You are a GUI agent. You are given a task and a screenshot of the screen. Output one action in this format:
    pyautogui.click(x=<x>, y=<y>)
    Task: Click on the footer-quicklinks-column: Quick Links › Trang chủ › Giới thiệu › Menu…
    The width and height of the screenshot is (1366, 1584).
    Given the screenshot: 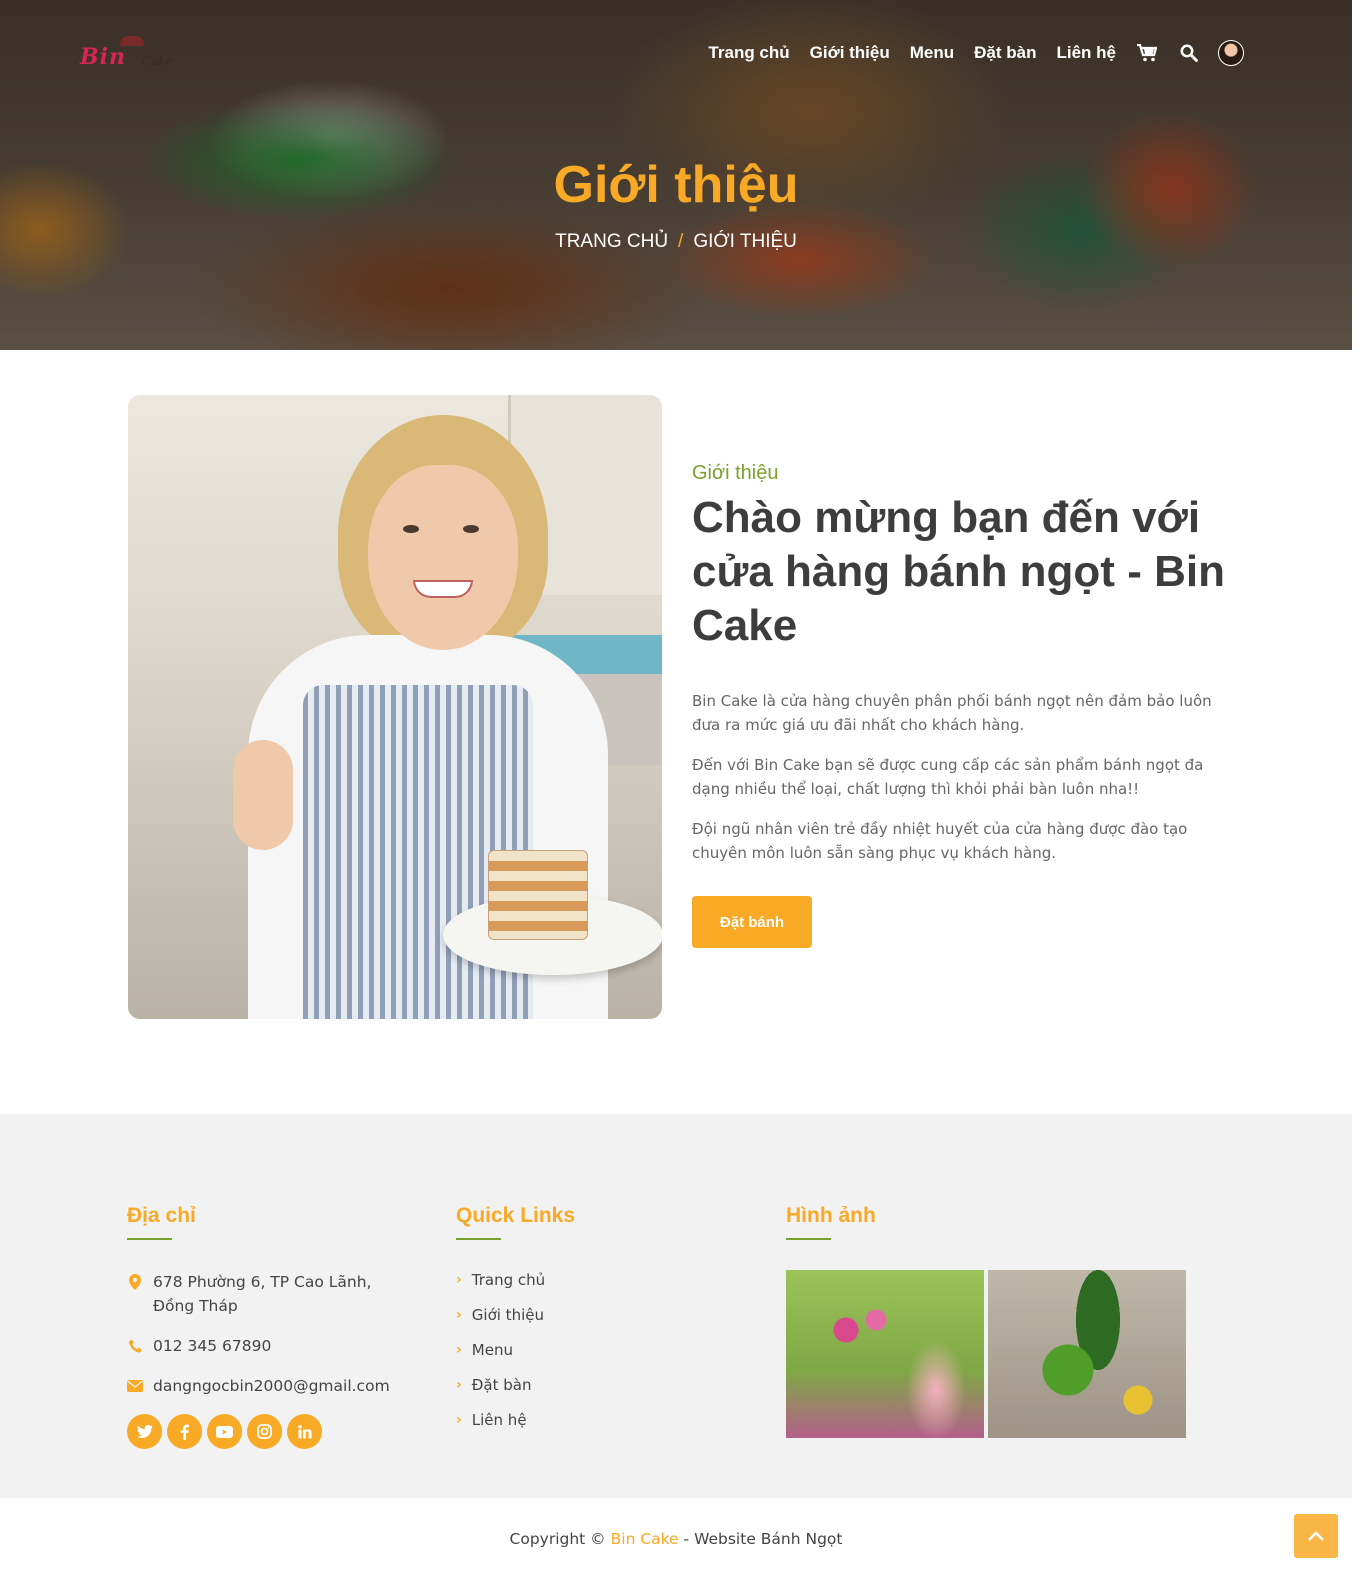 What is the action you would take?
    pyautogui.click(x=601, y=1324)
    